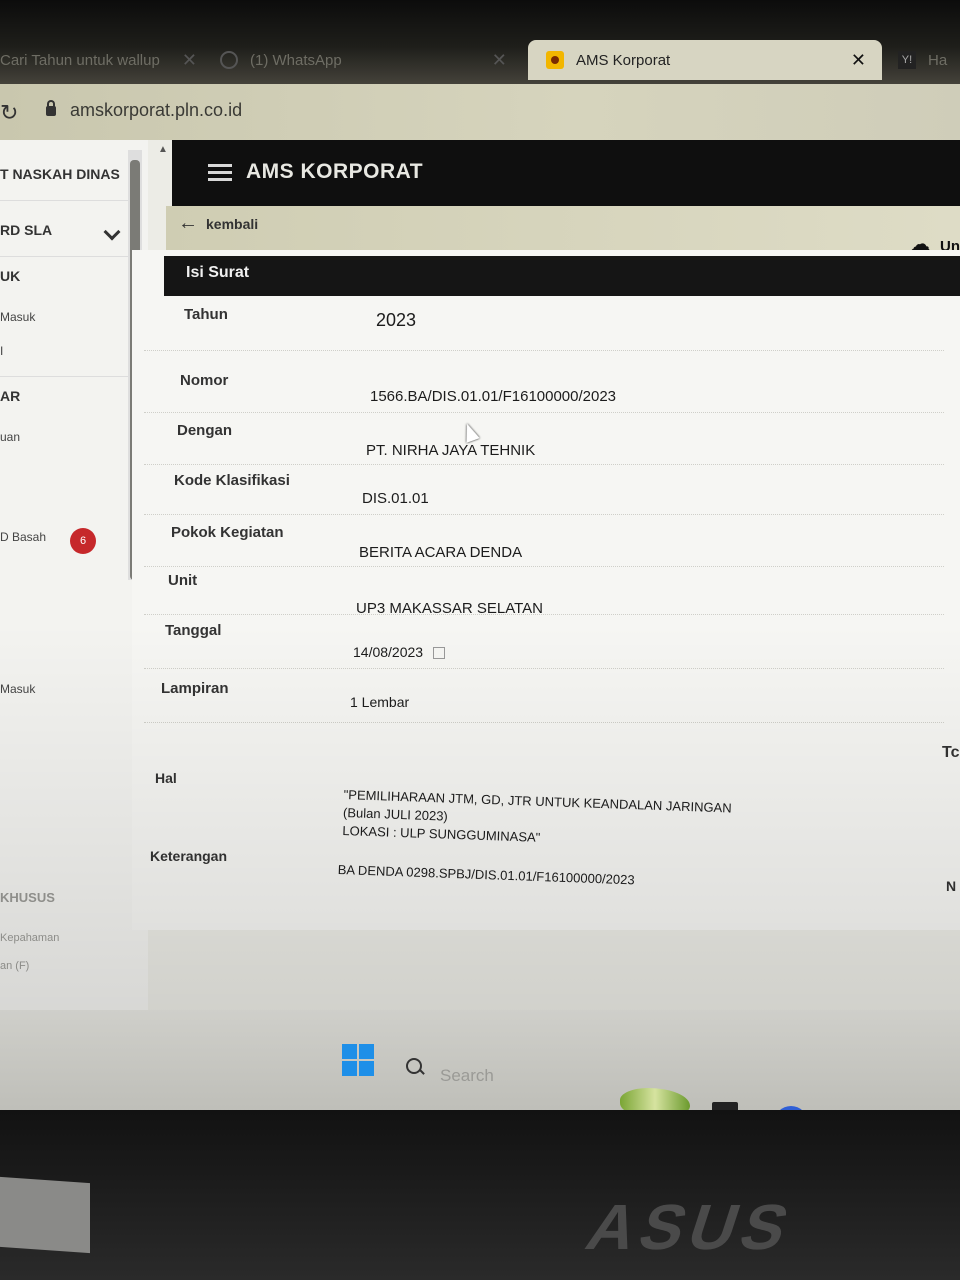  What do you see at coordinates (17, 317) in the screenshot?
I see `sidebar-item-masuk: Masuk` at bounding box center [17, 317].